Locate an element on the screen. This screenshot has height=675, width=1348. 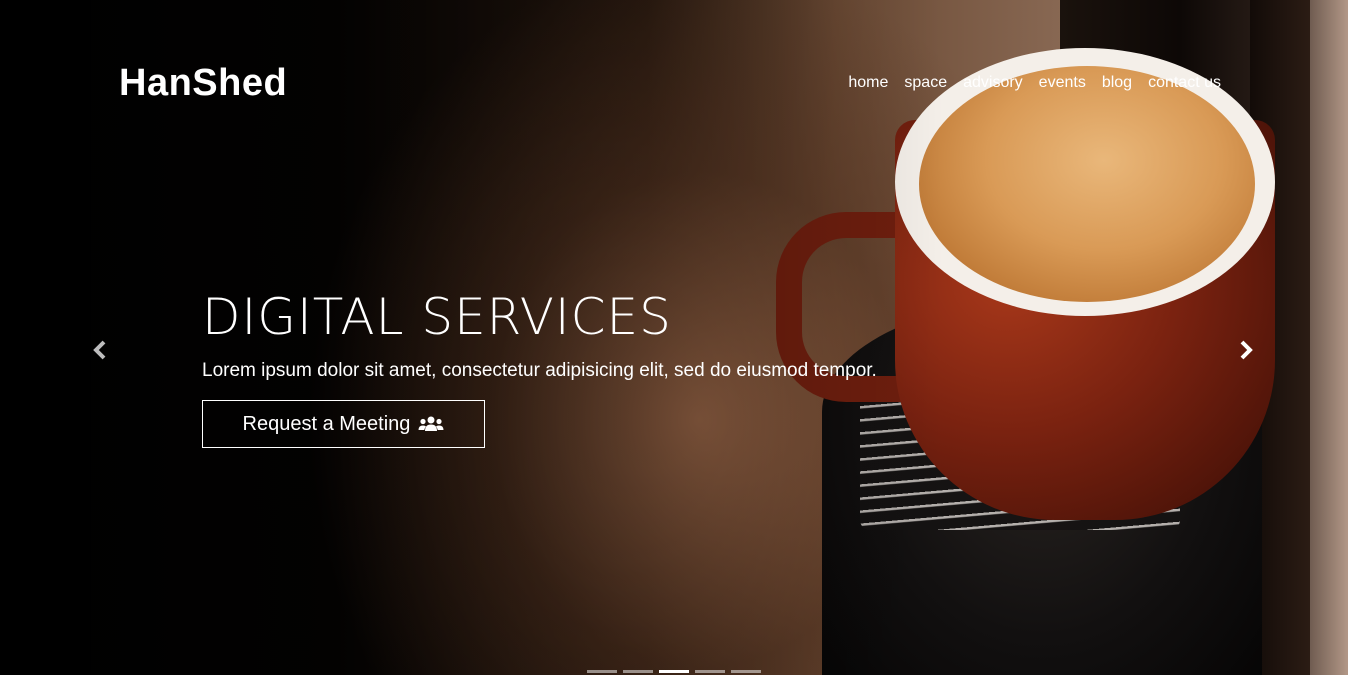
chevron-left-icon is located at coordinates (99, 350).